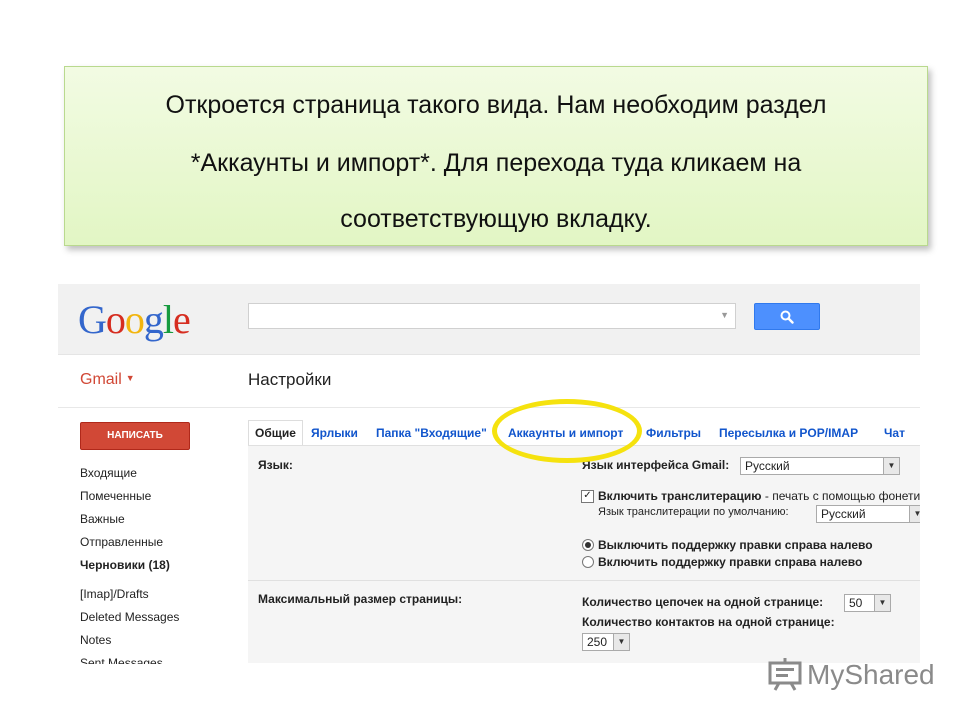  I want to click on gmail-menu: Gmail ▼, so click(107, 380).